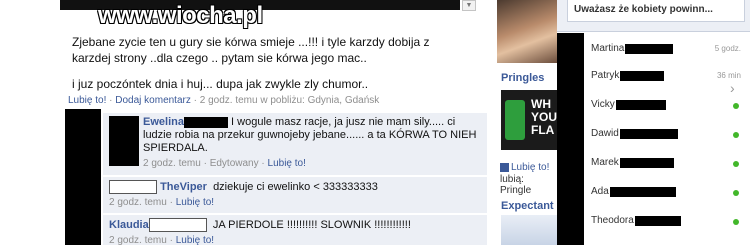 Image resolution: width=750 pixels, height=245 pixels. What do you see at coordinates (504, 167) in the screenshot?
I see `thumbs-up-icon` at bounding box center [504, 167].